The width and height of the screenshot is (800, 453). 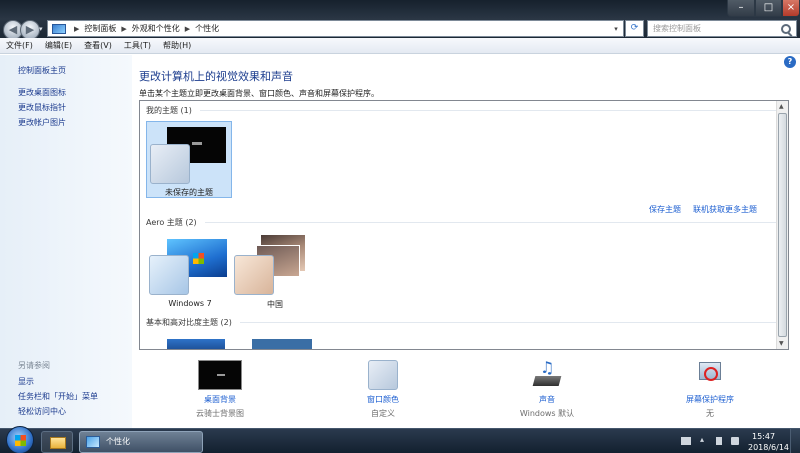 I want to click on menu-file: 文件(F), so click(x=19, y=45).